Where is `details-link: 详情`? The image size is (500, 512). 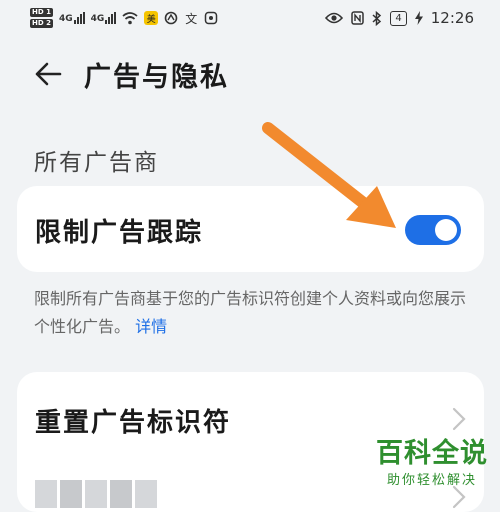 details-link: 详情 is located at coordinates (151, 326).